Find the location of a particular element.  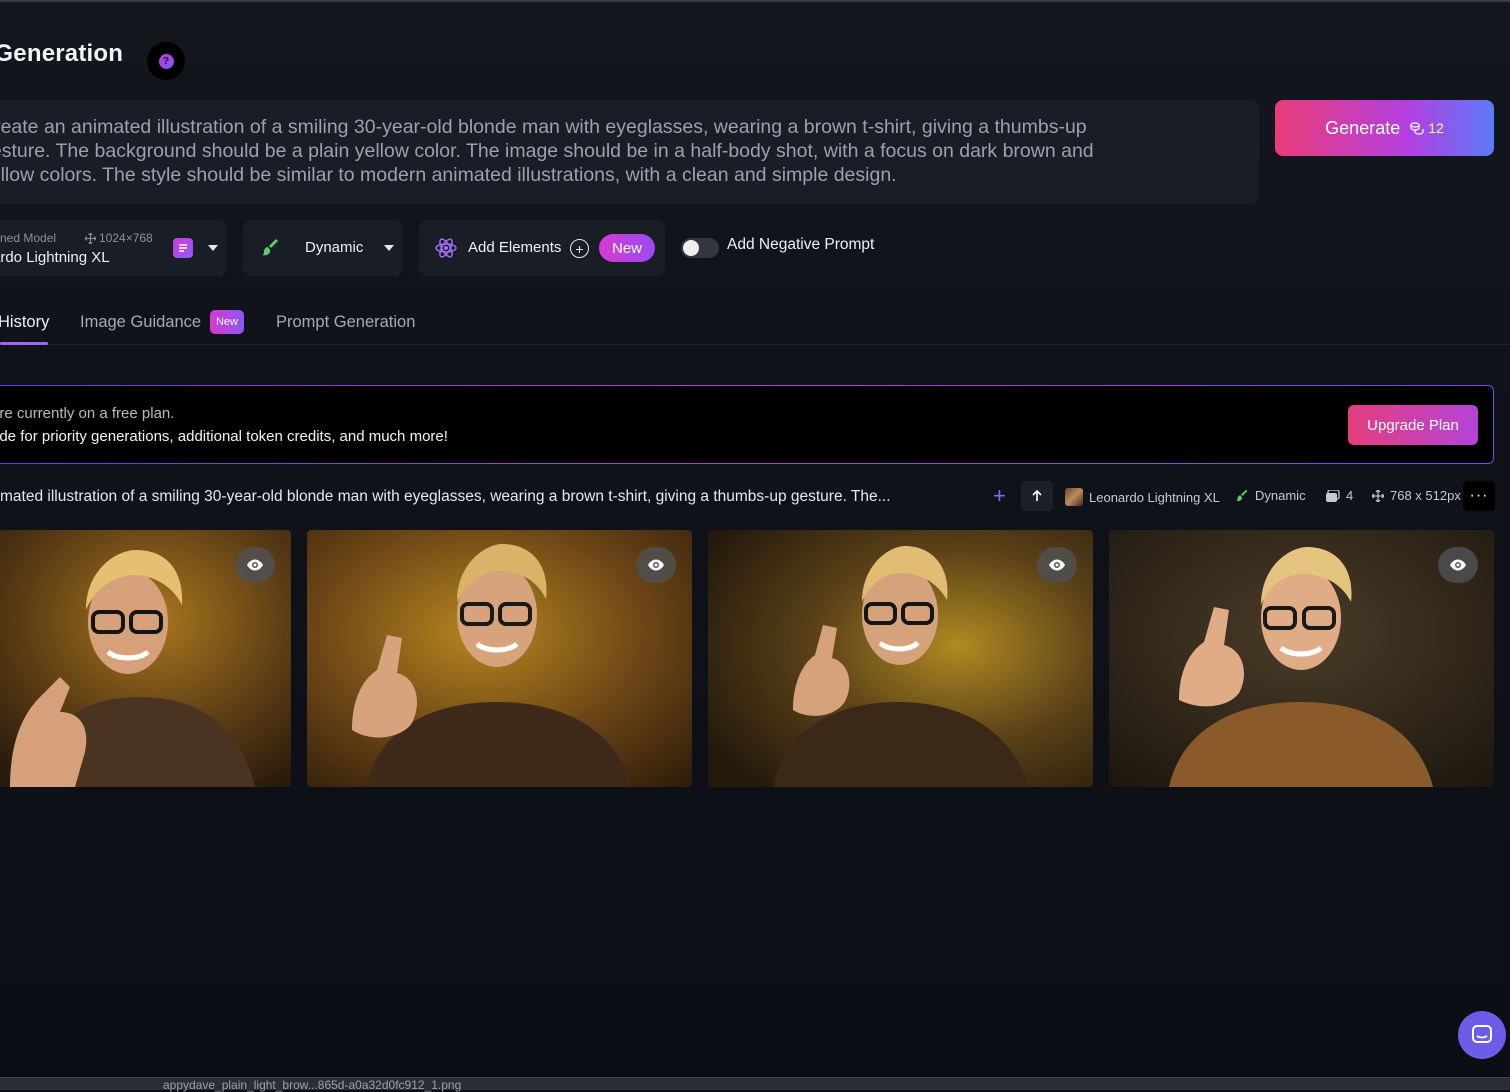

negative-prompt-label: Add Negative Prompt is located at coordinates (801, 244).